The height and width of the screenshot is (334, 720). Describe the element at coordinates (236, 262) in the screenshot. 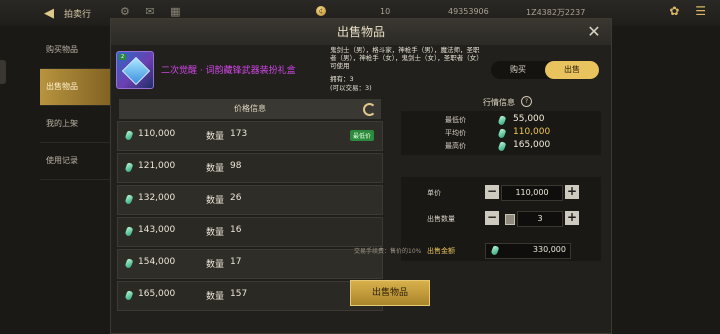

I see `listing-qty: 17` at that location.